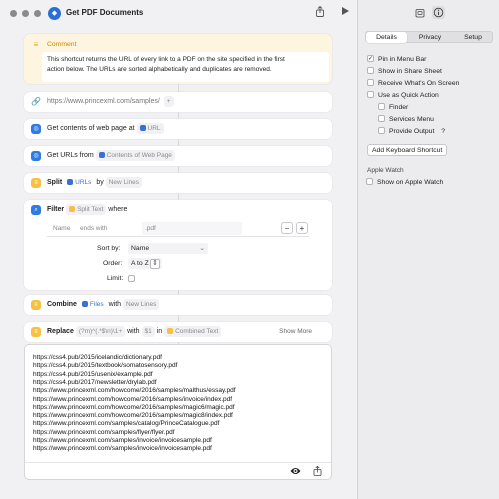 This screenshot has height=499, width=499. What do you see at coordinates (396, 59) in the screenshot?
I see `option-pin-menu-bar: ✓ Pin in Menu Bar` at bounding box center [396, 59].